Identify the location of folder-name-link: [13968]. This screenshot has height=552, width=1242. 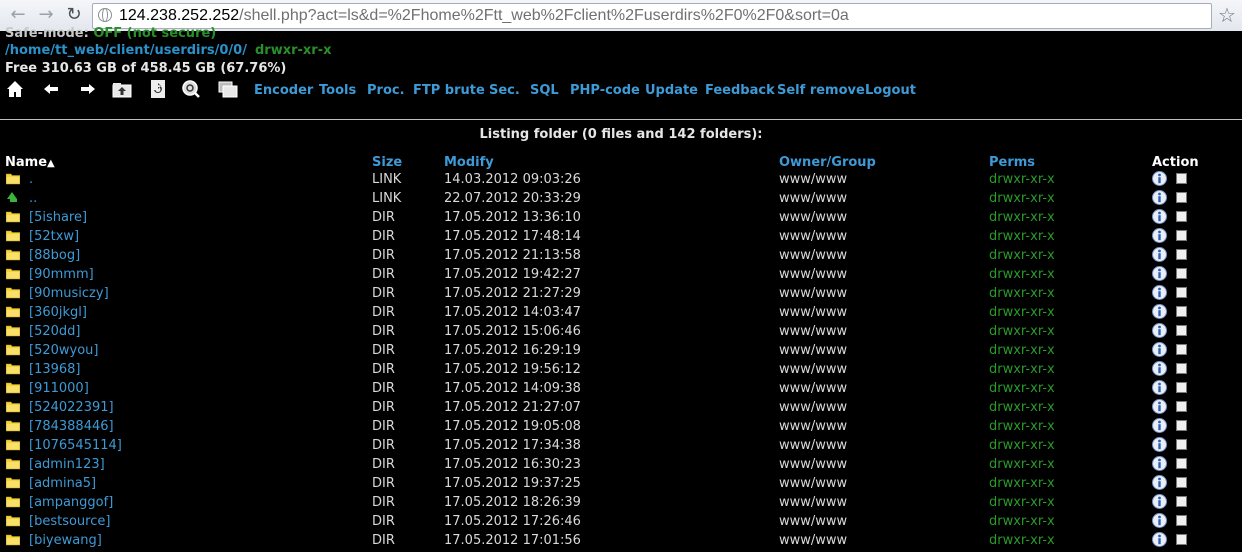
(55, 369).